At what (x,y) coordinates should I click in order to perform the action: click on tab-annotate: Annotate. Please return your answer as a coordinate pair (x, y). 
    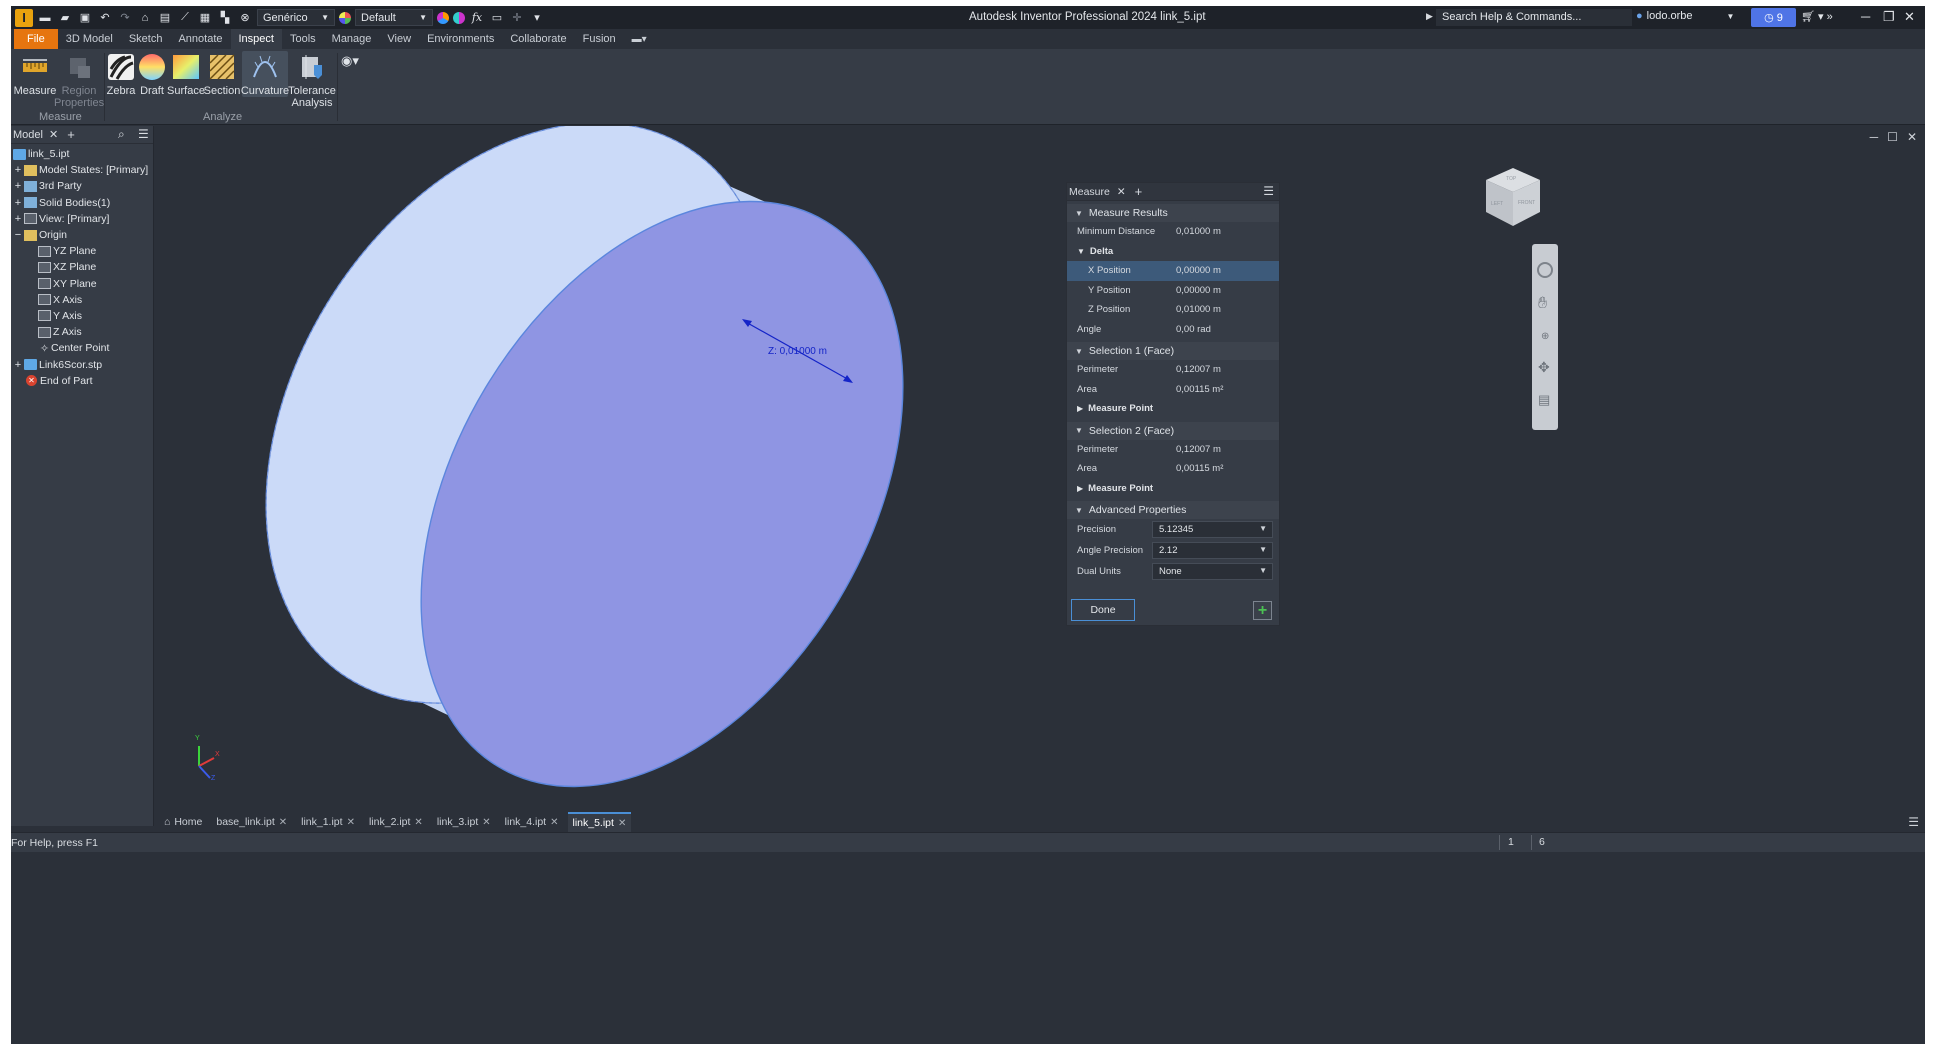
    Looking at the image, I should click on (200, 39).